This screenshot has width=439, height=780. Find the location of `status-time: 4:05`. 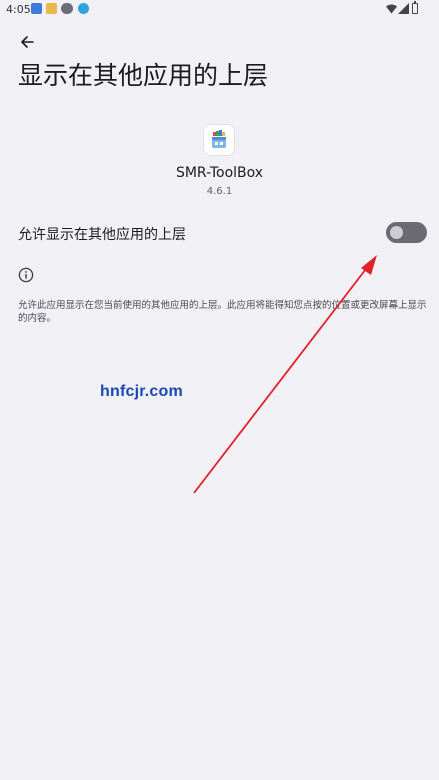

status-time: 4:05 is located at coordinates (18, 9).